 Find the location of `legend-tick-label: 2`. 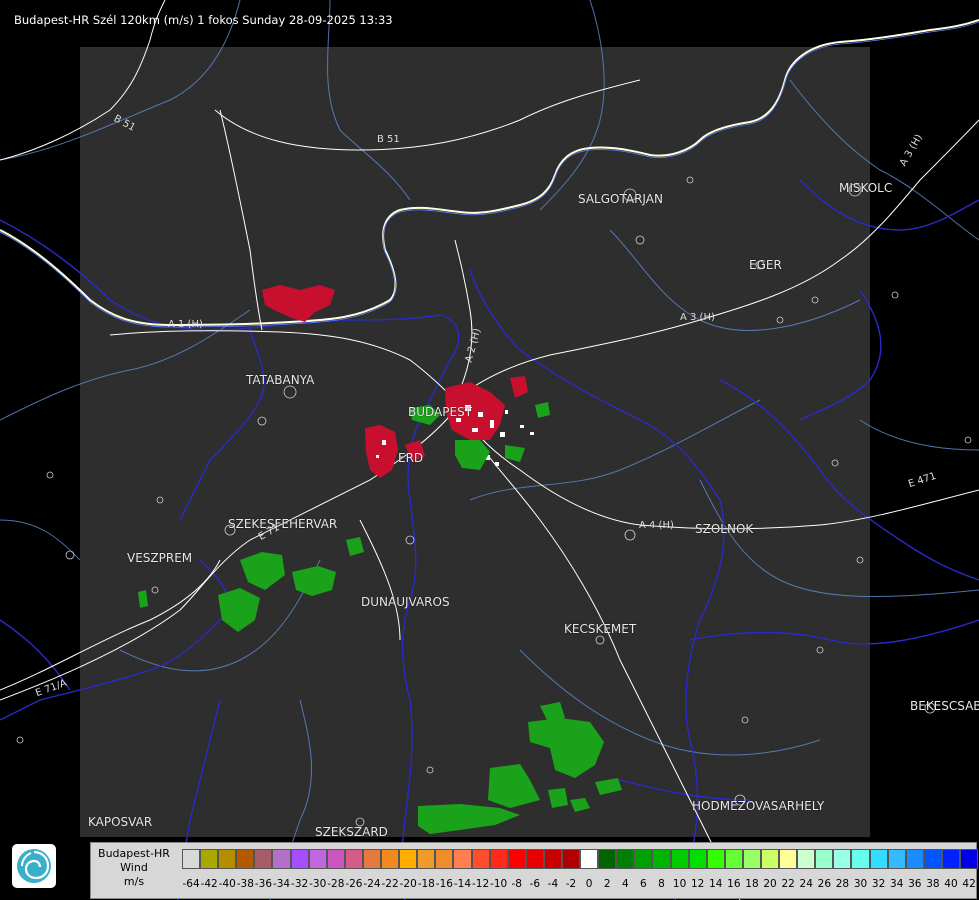

legend-tick-label: 2 is located at coordinates (607, 884).